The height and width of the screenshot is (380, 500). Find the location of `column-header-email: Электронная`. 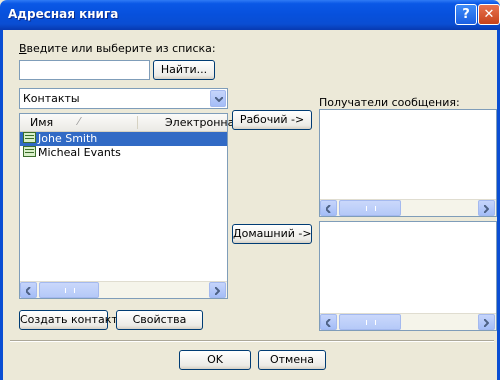

column-header-email: Электронная is located at coordinates (203, 122).